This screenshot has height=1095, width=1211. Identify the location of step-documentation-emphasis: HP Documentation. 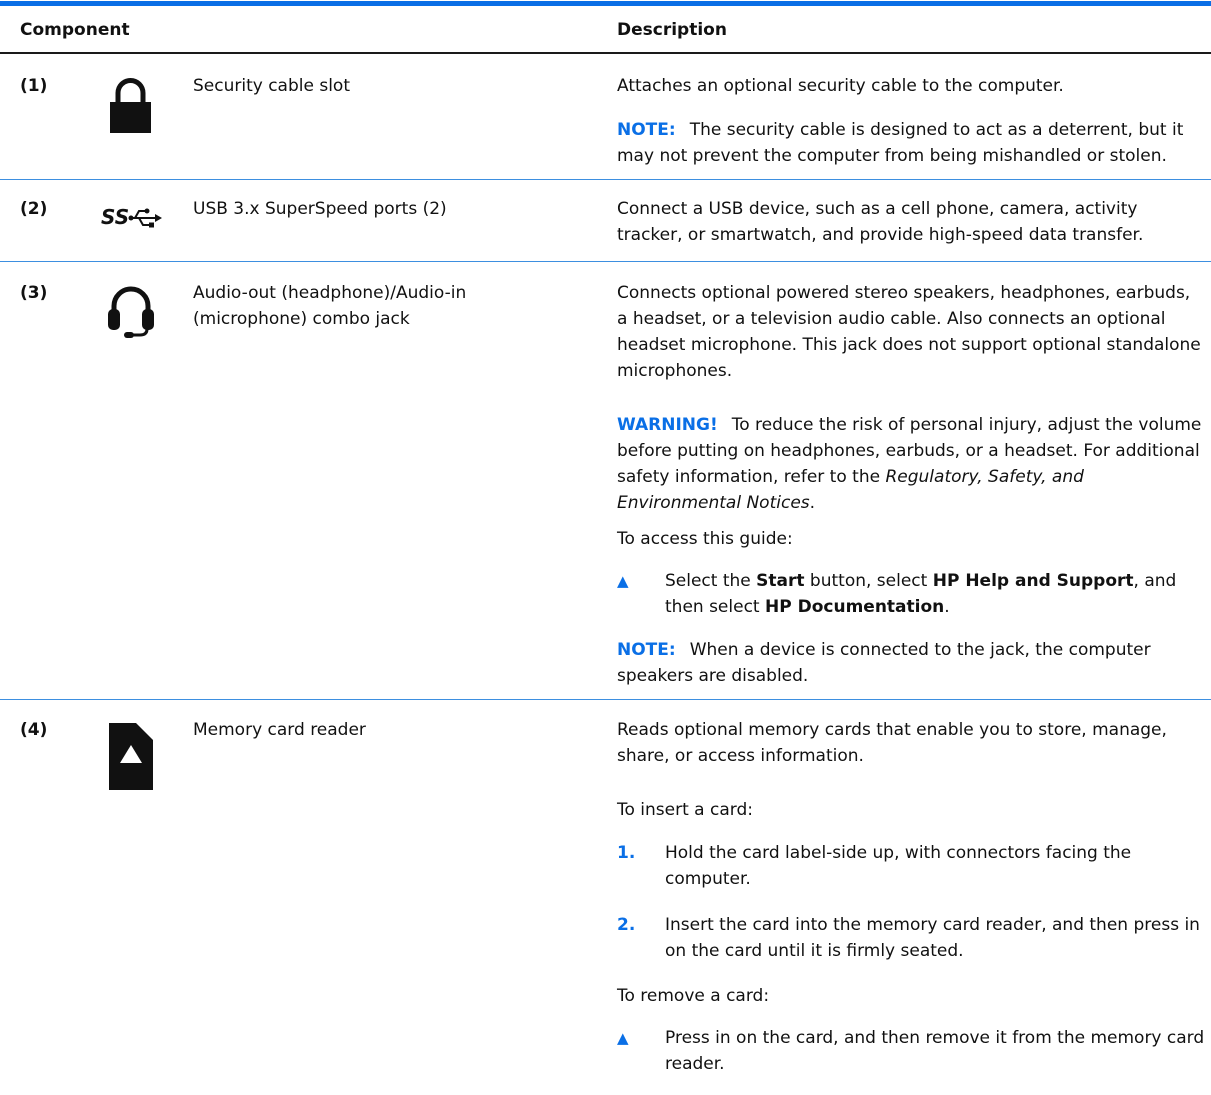
(855, 607).